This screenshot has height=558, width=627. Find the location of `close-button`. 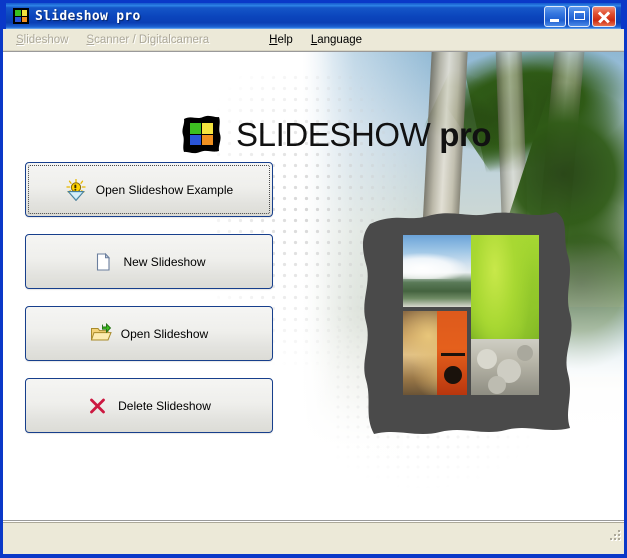

close-button is located at coordinates (604, 16).